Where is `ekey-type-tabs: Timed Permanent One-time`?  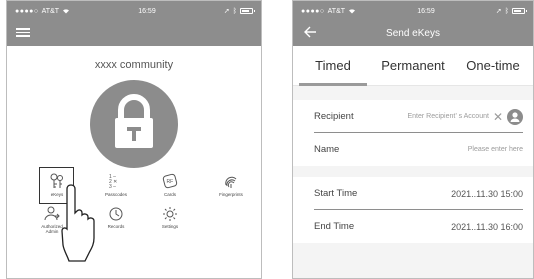 ekey-type-tabs: Timed Permanent One-time is located at coordinates (413, 66).